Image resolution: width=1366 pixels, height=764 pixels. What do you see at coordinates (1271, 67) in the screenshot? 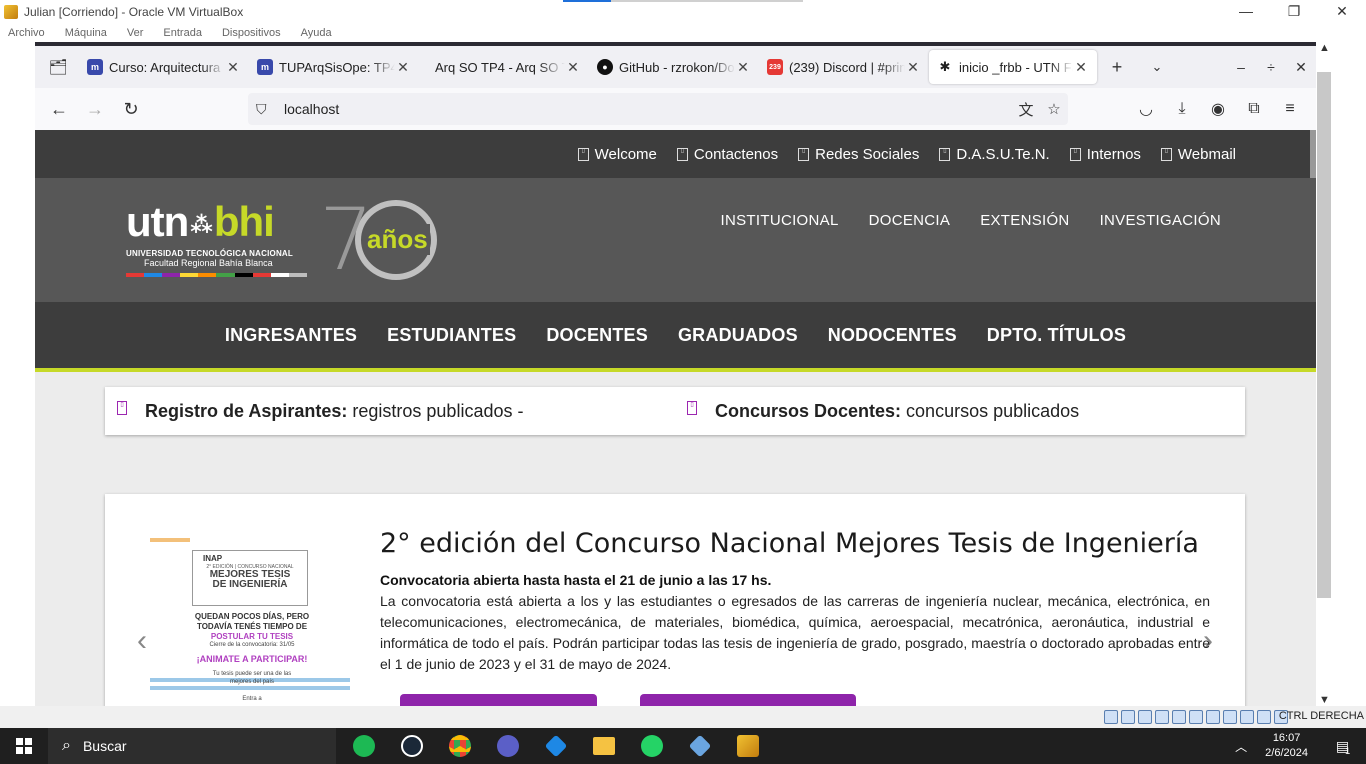
I see `guest-restore-icon: ÷` at bounding box center [1271, 67].